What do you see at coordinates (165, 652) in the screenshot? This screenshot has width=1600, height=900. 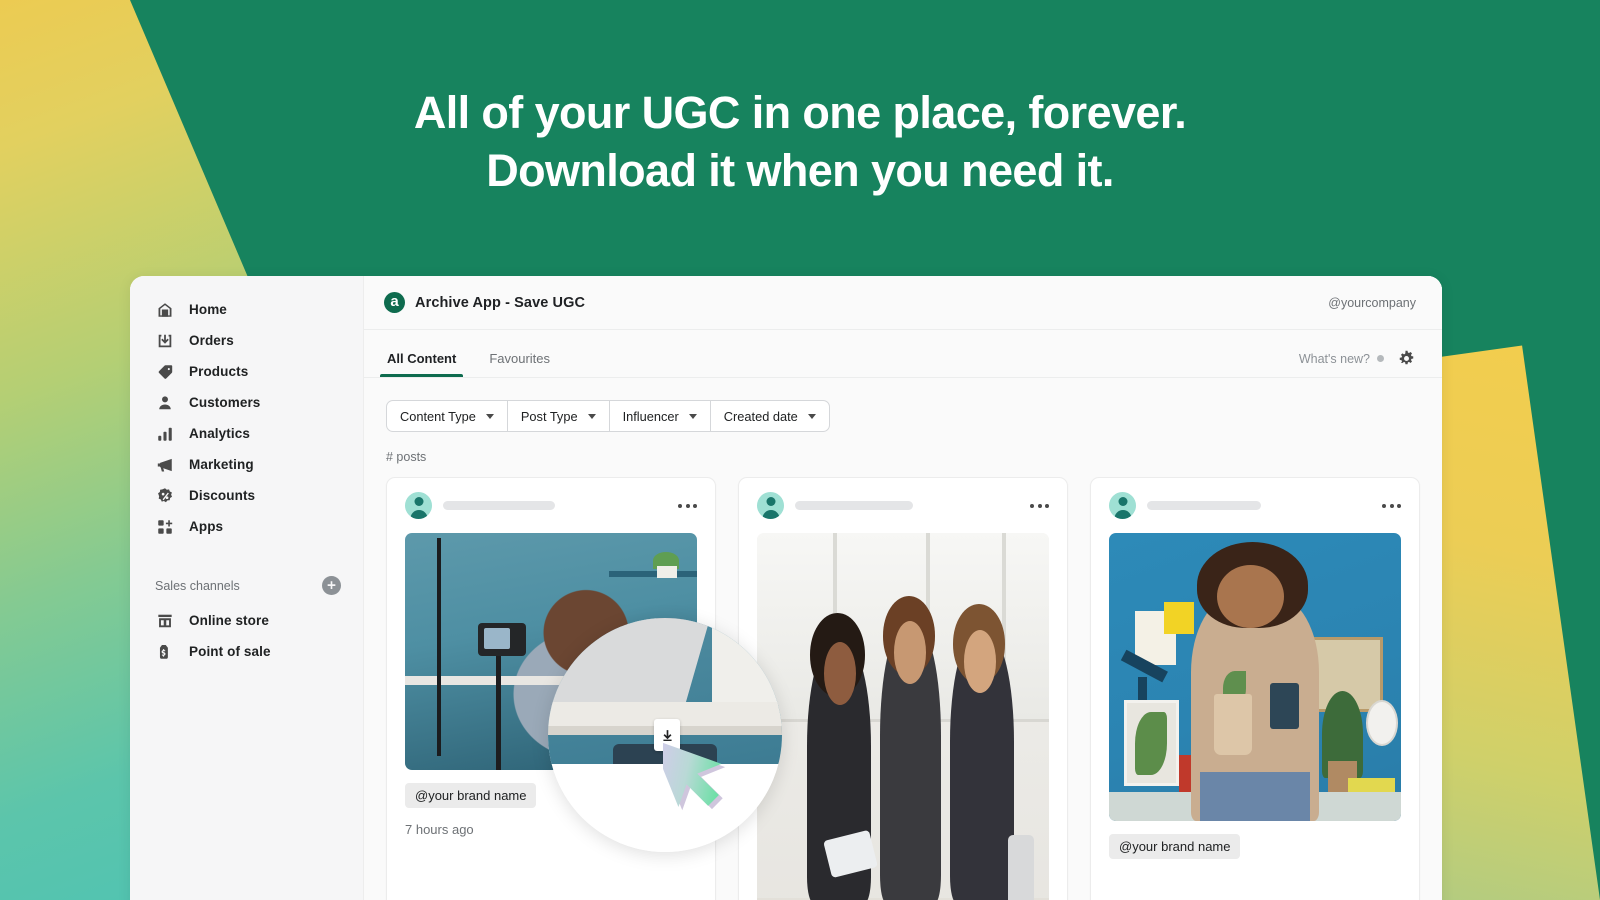 I see `point-of-sale-icon` at bounding box center [165, 652].